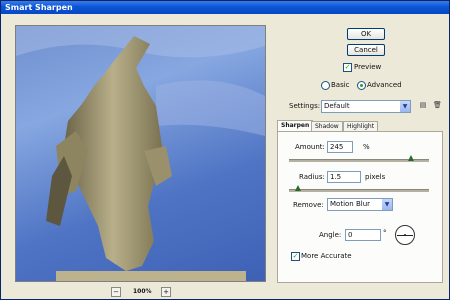  What do you see at coordinates (337, 106) in the screenshot?
I see `settings-value: Default` at bounding box center [337, 106].